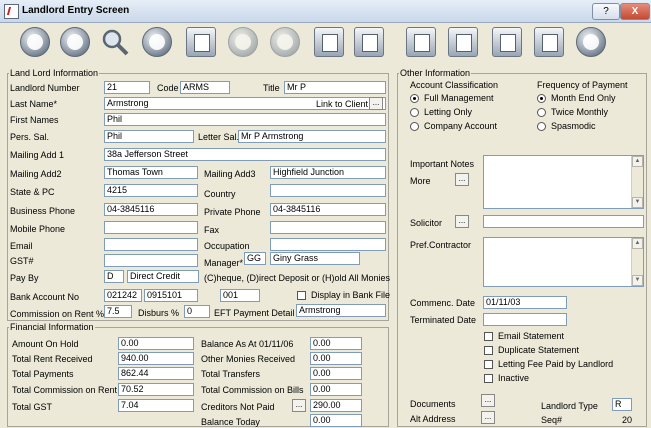 The height and width of the screenshot is (428, 651). I want to click on eft-label: EFT Payment Detail, so click(254, 313).